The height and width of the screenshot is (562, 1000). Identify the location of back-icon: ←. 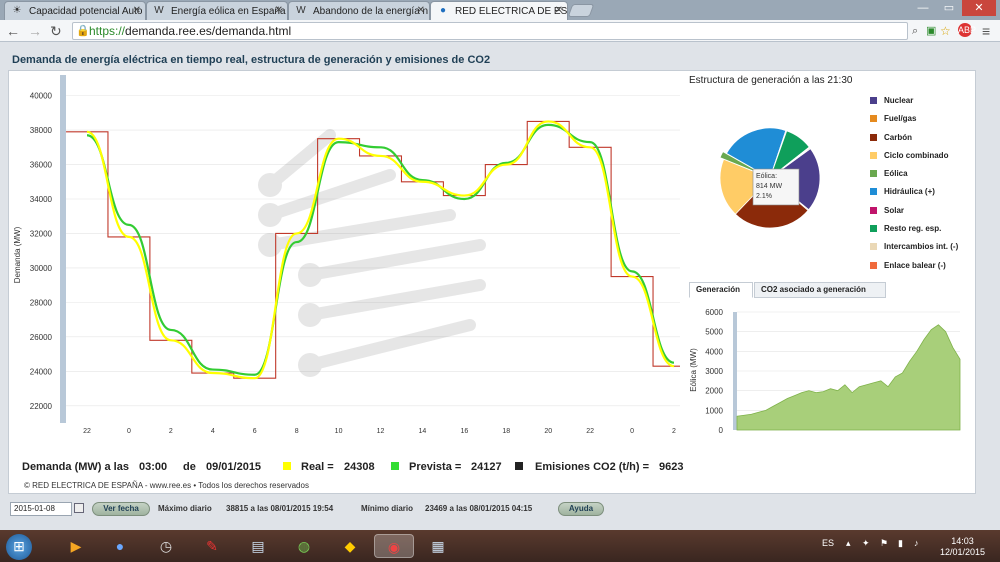
(13, 31).